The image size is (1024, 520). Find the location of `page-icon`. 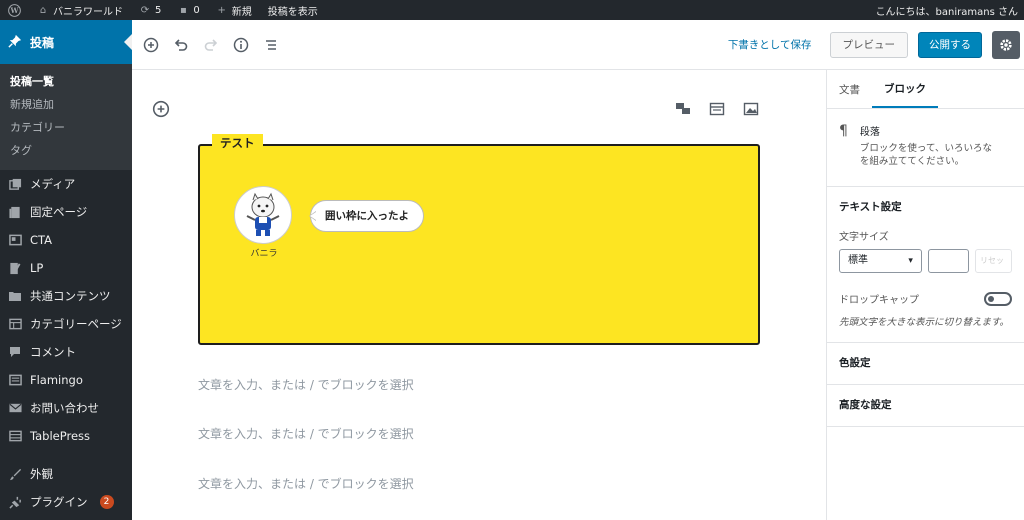

page-icon is located at coordinates (15, 212).